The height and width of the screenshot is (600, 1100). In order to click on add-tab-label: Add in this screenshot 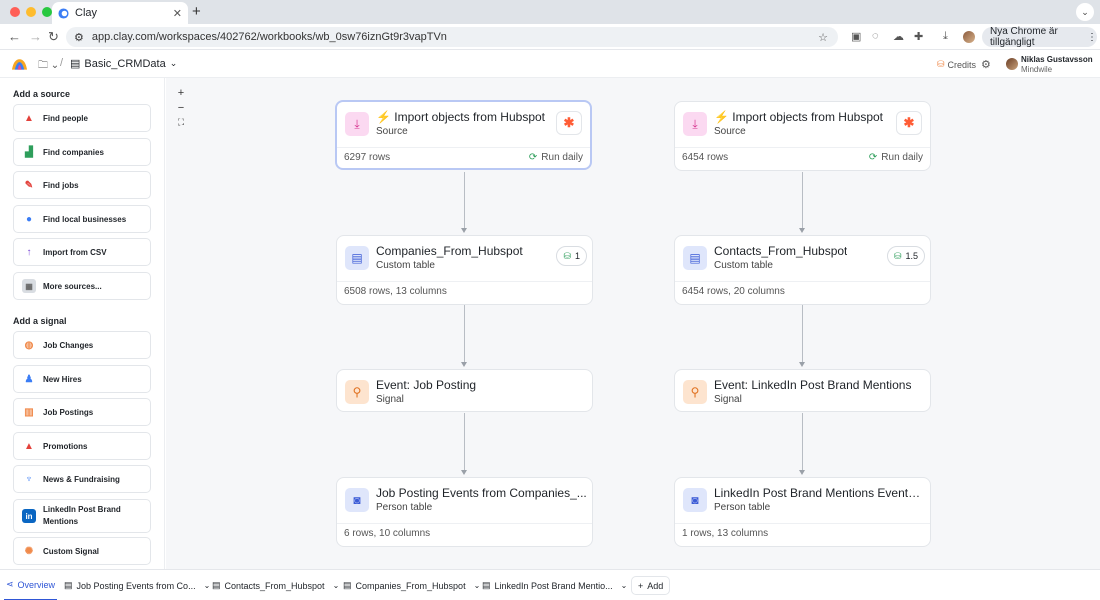, I will do `click(655, 585)`.